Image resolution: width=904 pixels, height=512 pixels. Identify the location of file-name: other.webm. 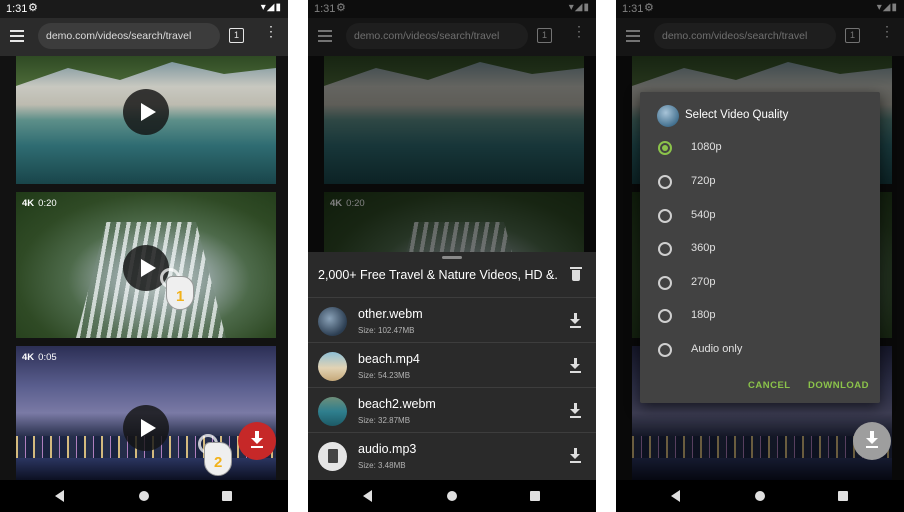
(390, 314).